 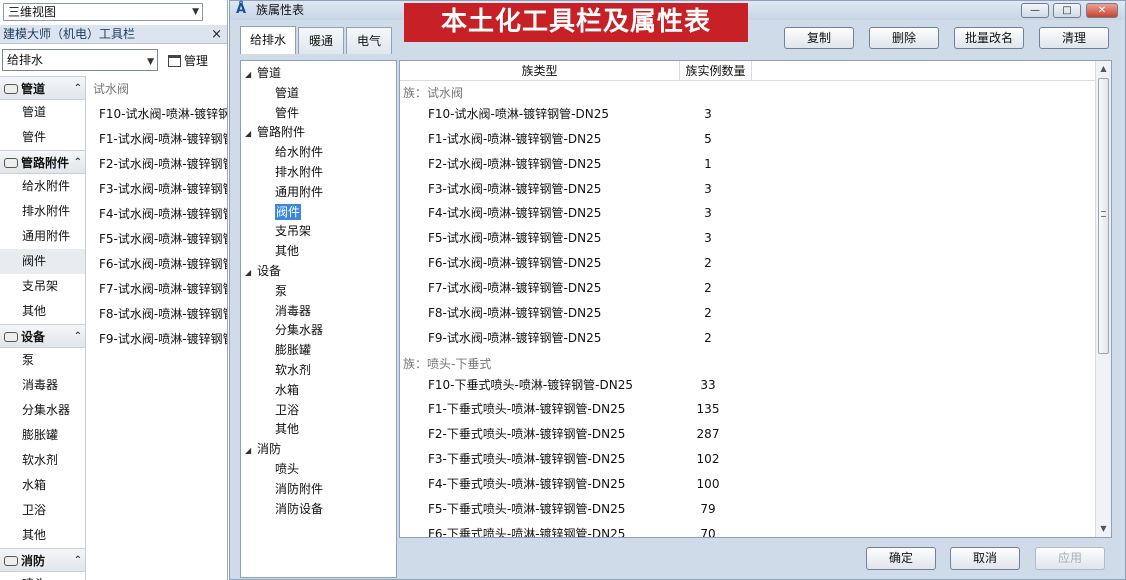 What do you see at coordinates (263, 271) in the screenshot?
I see `tree-node: ◢设备` at bounding box center [263, 271].